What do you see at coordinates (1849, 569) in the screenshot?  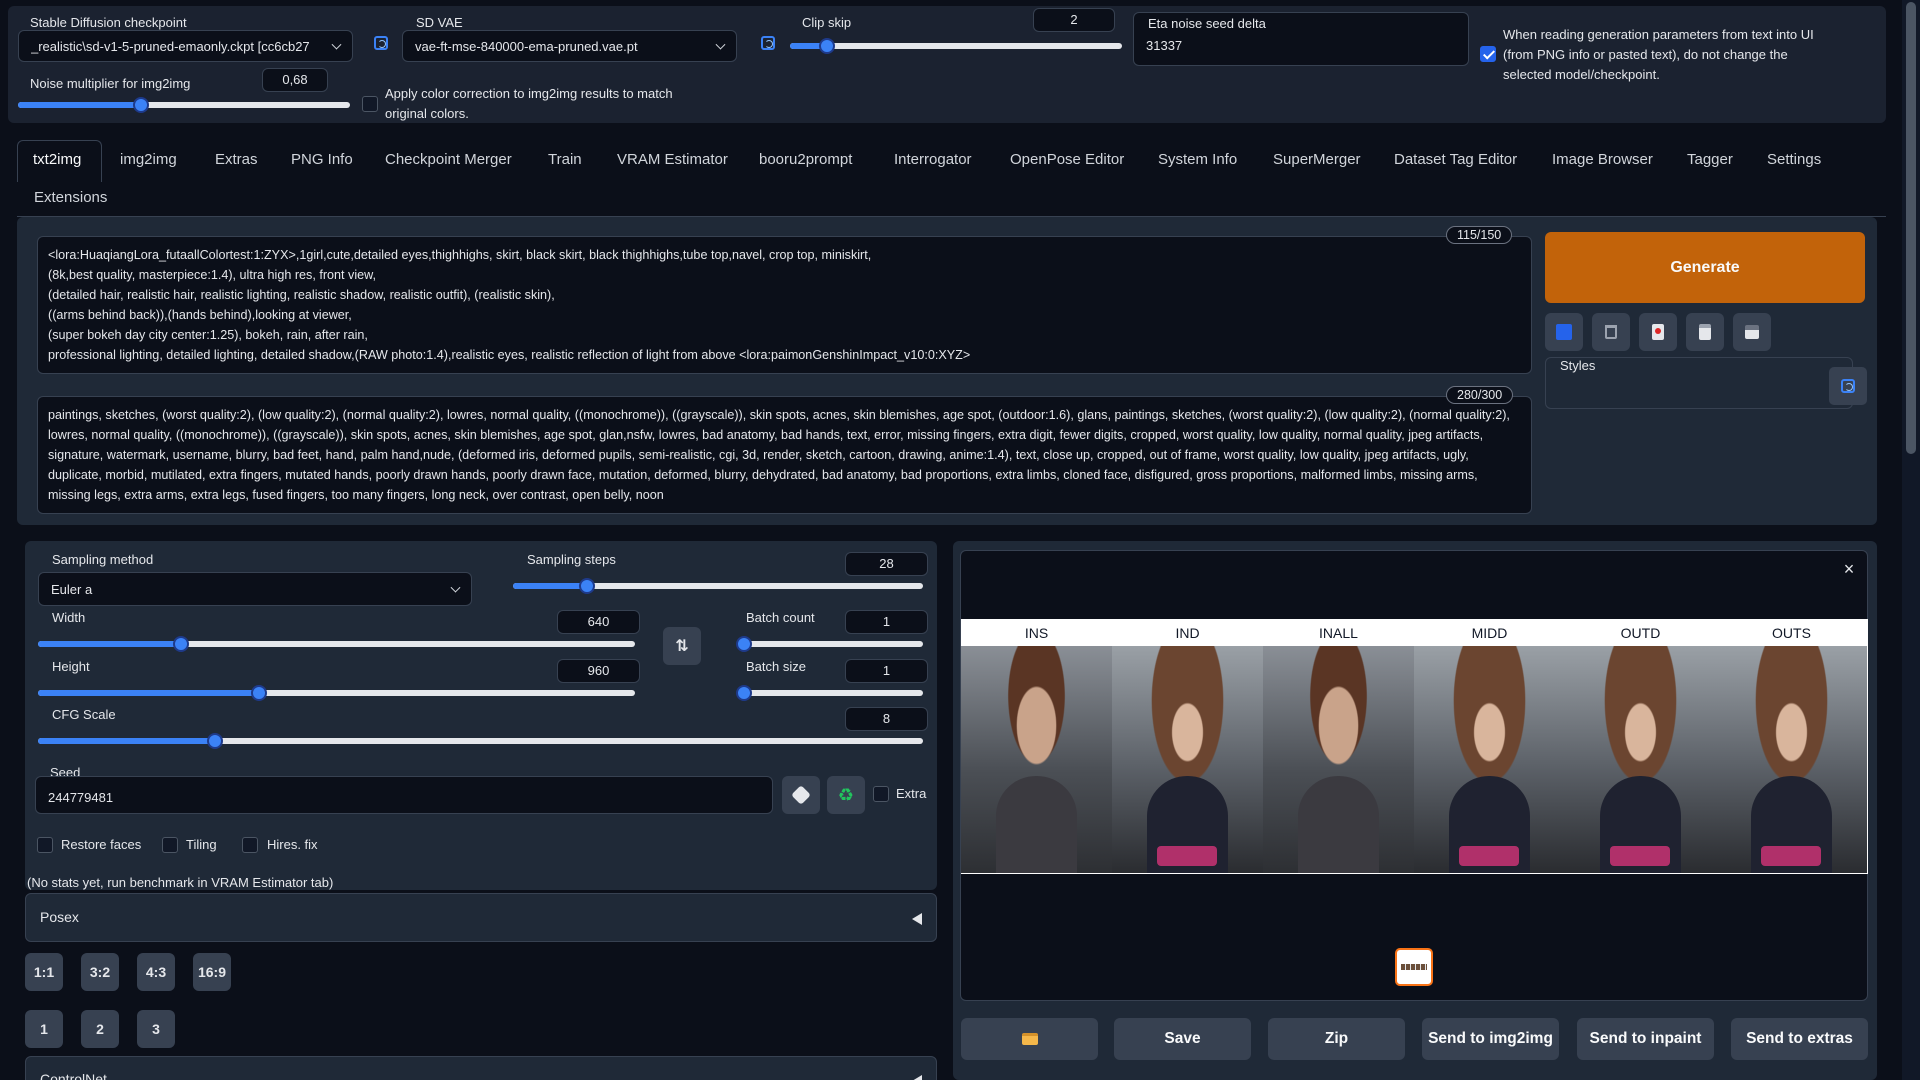 I see `gallery-close-button: ×` at bounding box center [1849, 569].